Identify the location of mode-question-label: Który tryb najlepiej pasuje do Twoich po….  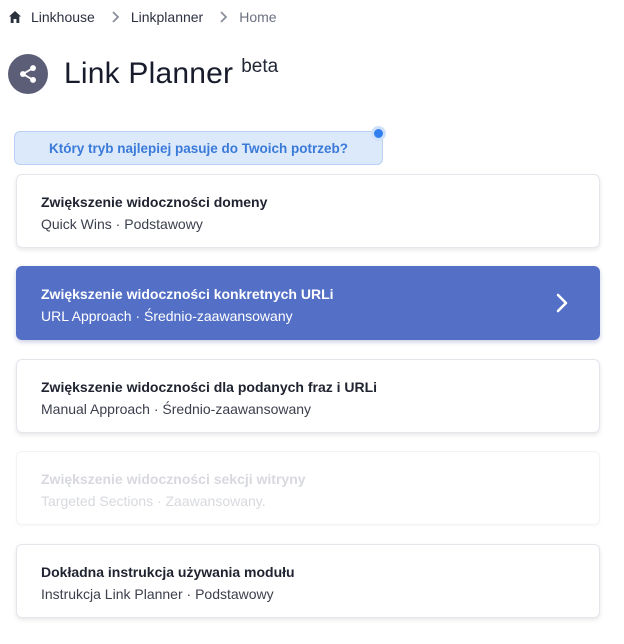
(198, 148).